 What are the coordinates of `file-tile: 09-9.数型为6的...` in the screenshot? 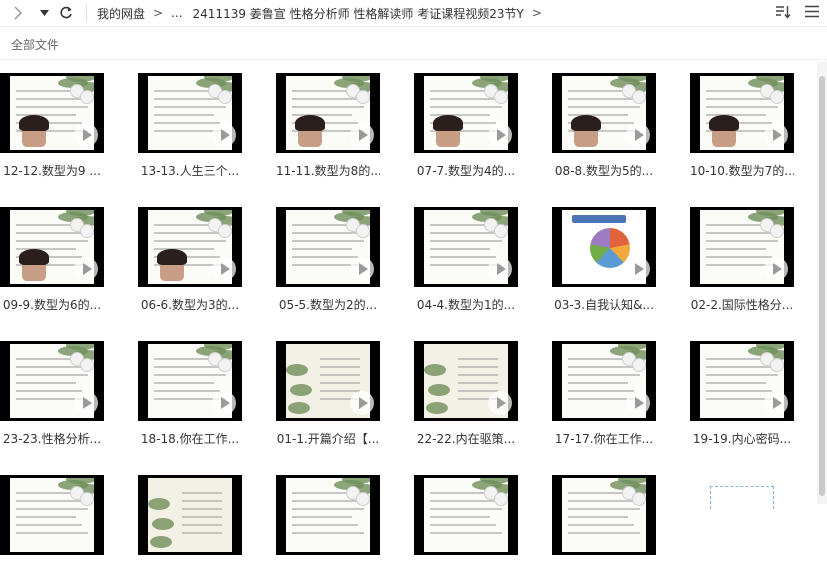 It's located at (52, 260).